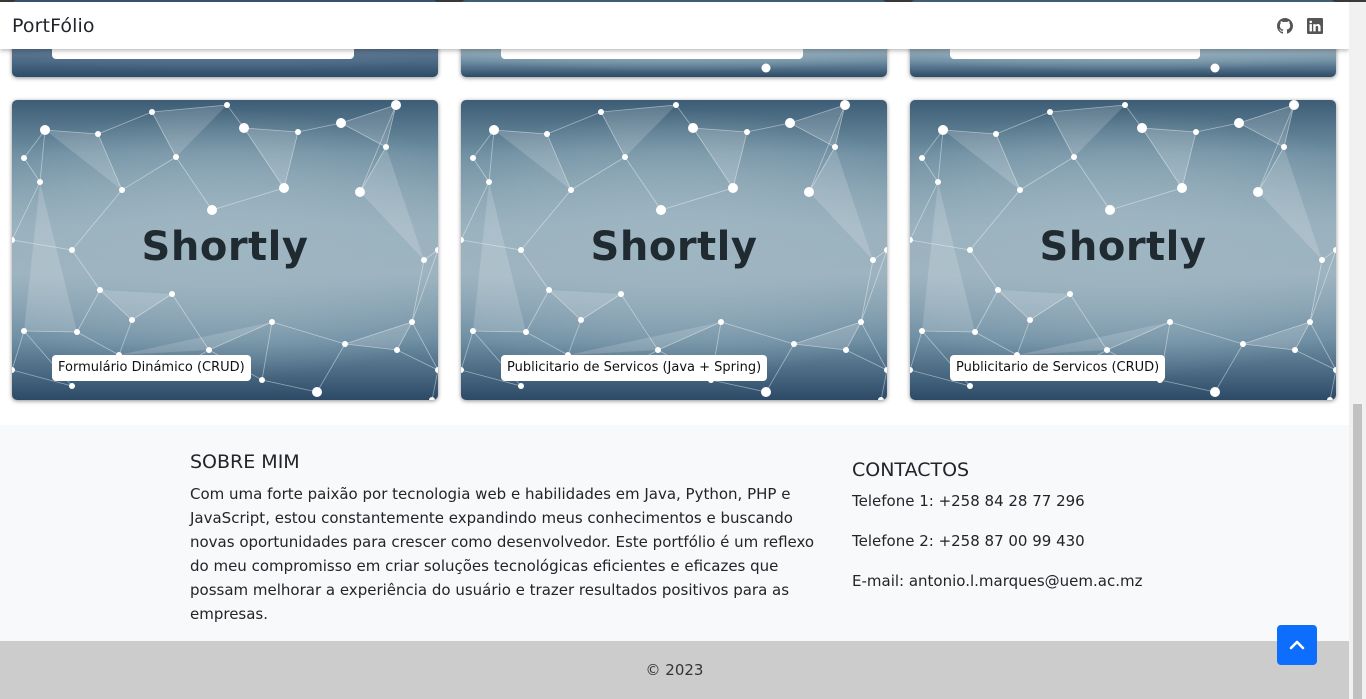 The width and height of the screenshot is (1366, 699). Describe the element at coordinates (1285, 25) in the screenshot. I see `github-icon` at that location.